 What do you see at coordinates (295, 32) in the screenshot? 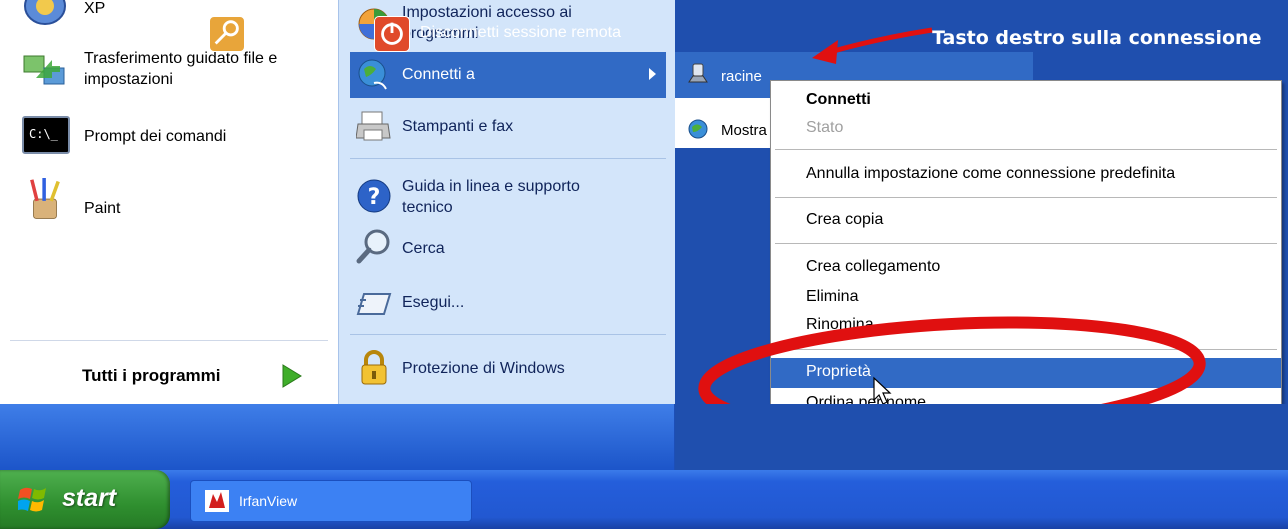
I see `logoff-label: Disconnetti` at bounding box center [295, 32].